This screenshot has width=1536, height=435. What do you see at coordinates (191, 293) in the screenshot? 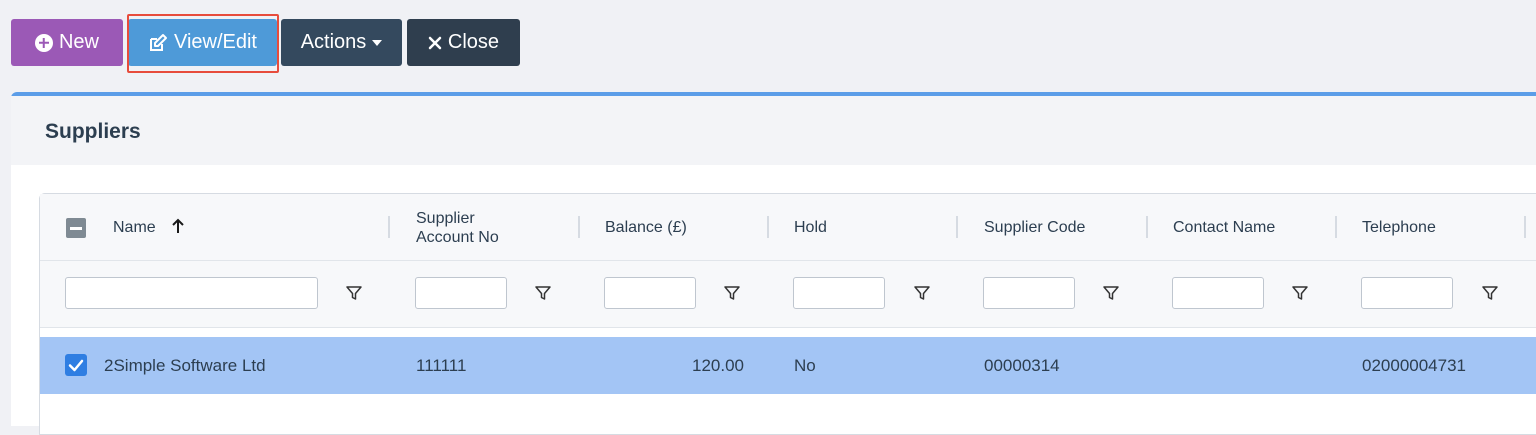
I see `filter-input-name` at bounding box center [191, 293].